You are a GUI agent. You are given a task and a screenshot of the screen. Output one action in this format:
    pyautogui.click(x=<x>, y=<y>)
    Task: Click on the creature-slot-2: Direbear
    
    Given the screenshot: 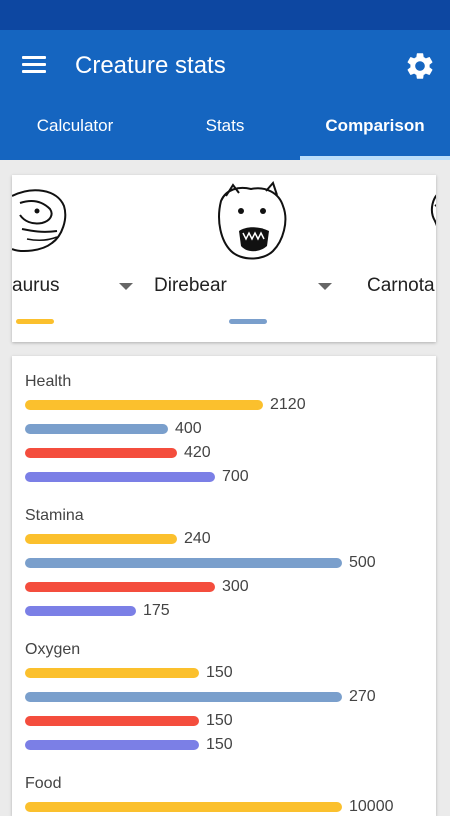 What is the action you would take?
    pyautogui.click(x=261, y=258)
    